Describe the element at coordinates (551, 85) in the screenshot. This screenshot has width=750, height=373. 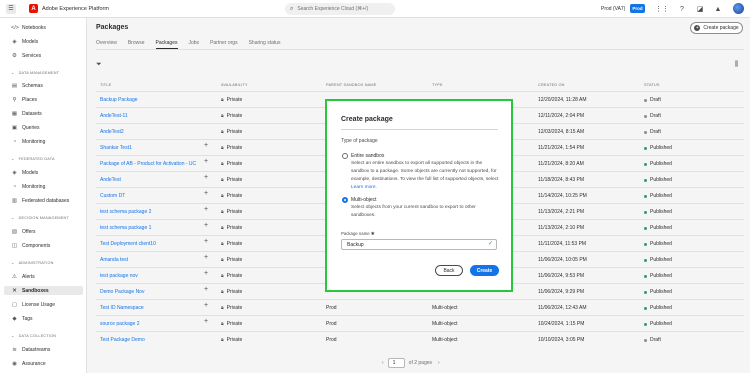
I see `column-header-created-on: CREATED ON` at that location.